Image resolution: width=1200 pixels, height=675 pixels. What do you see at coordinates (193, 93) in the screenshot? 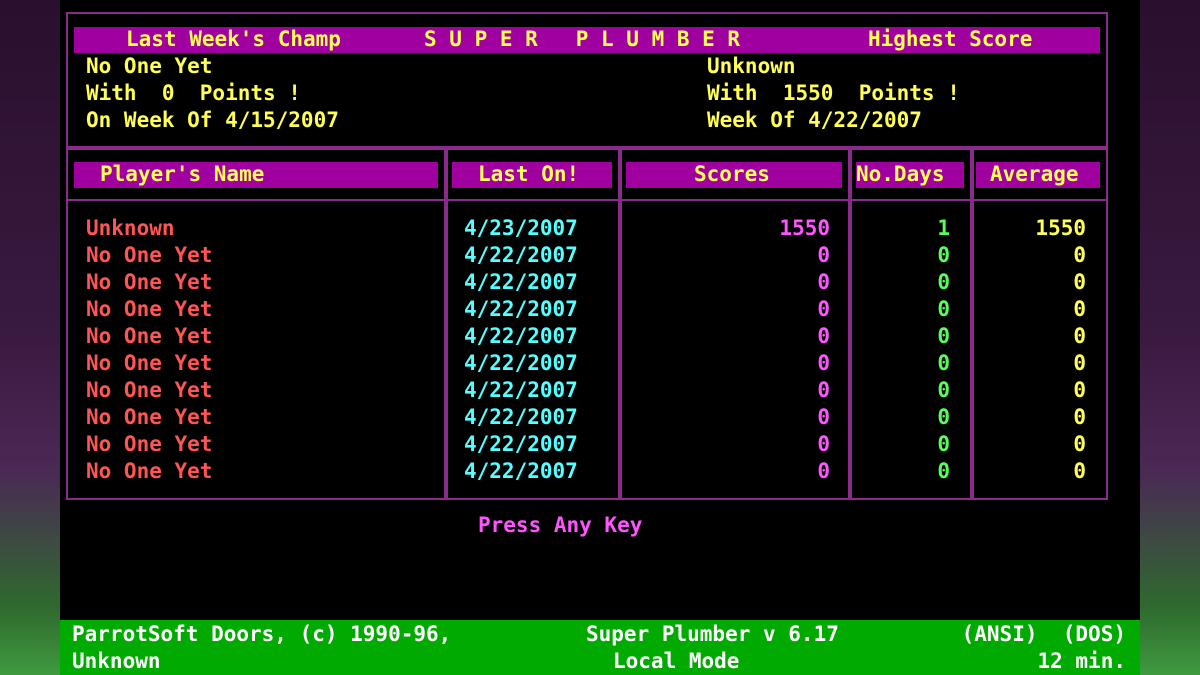
I see `champ-points: With 0 Points !` at bounding box center [193, 93].